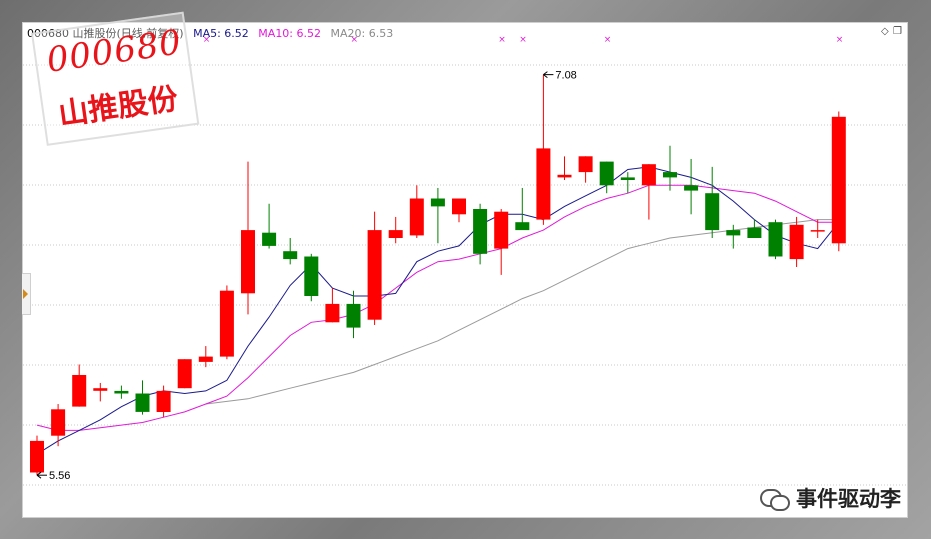 Image resolution: width=931 pixels, height=539 pixels. What do you see at coordinates (775, 499) in the screenshot?
I see `wechat-icon` at bounding box center [775, 499].